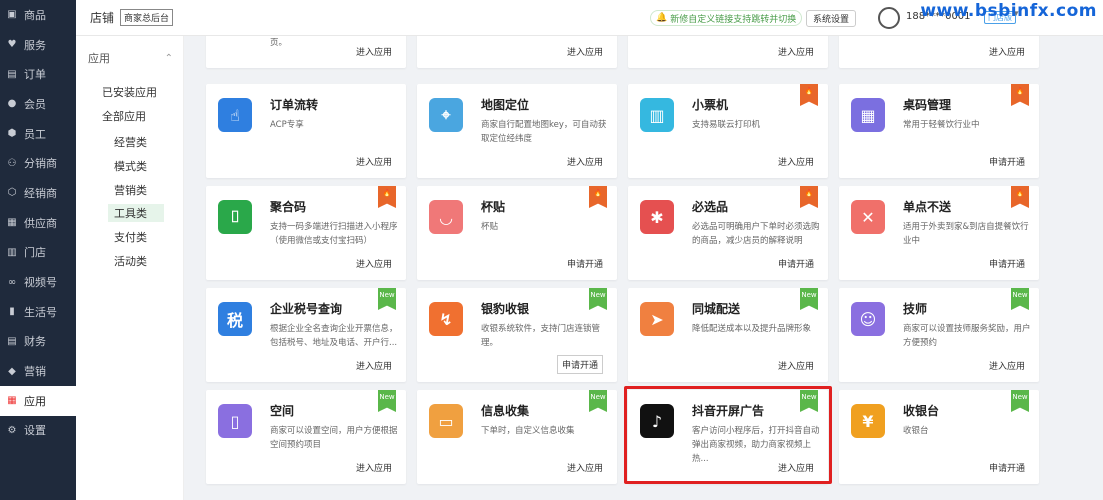 This screenshot has width=1103, height=500. I want to click on system-settings-button: 系统设置, so click(831, 18).